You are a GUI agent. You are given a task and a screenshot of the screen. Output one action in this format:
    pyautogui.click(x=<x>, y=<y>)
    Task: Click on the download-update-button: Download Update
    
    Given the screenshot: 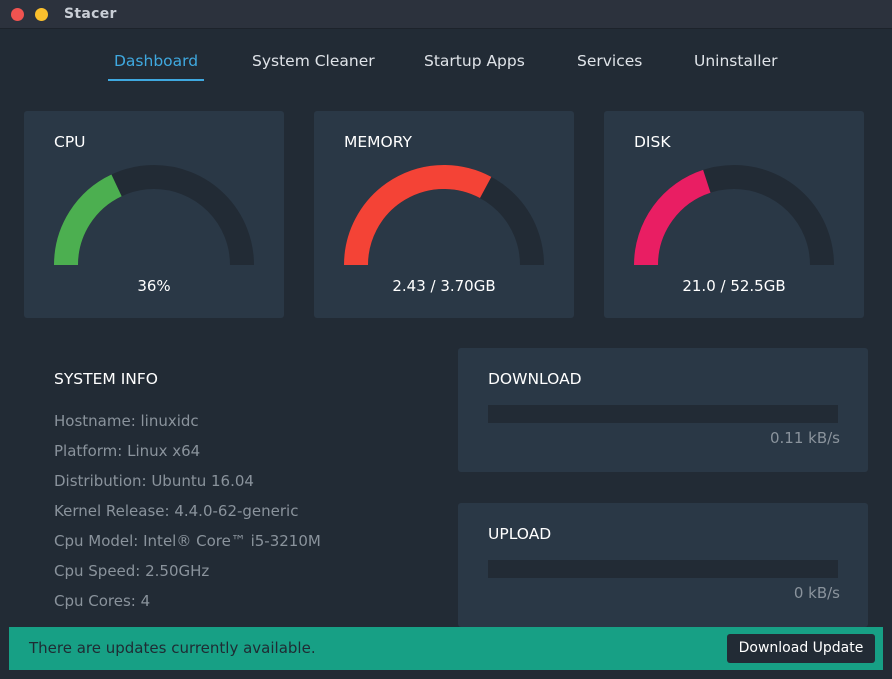 What is the action you would take?
    pyautogui.click(x=801, y=648)
    